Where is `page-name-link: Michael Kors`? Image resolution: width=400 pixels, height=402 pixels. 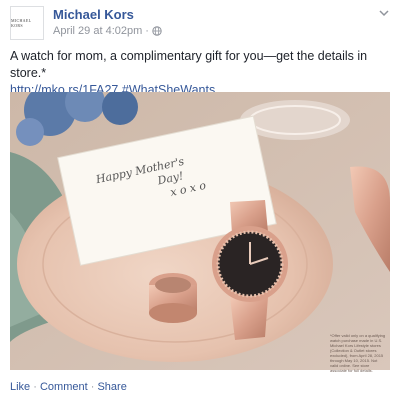 page-name-link: Michael Kors is located at coordinates (93, 14).